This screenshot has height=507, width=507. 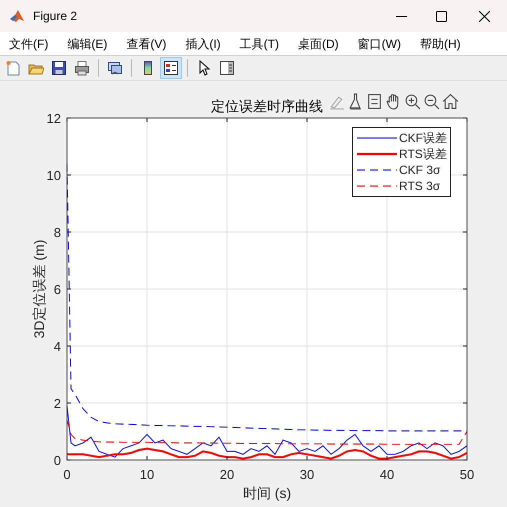 What do you see at coordinates (419, 170) in the screenshot?
I see `legend-label: CKF 3σ` at bounding box center [419, 170].